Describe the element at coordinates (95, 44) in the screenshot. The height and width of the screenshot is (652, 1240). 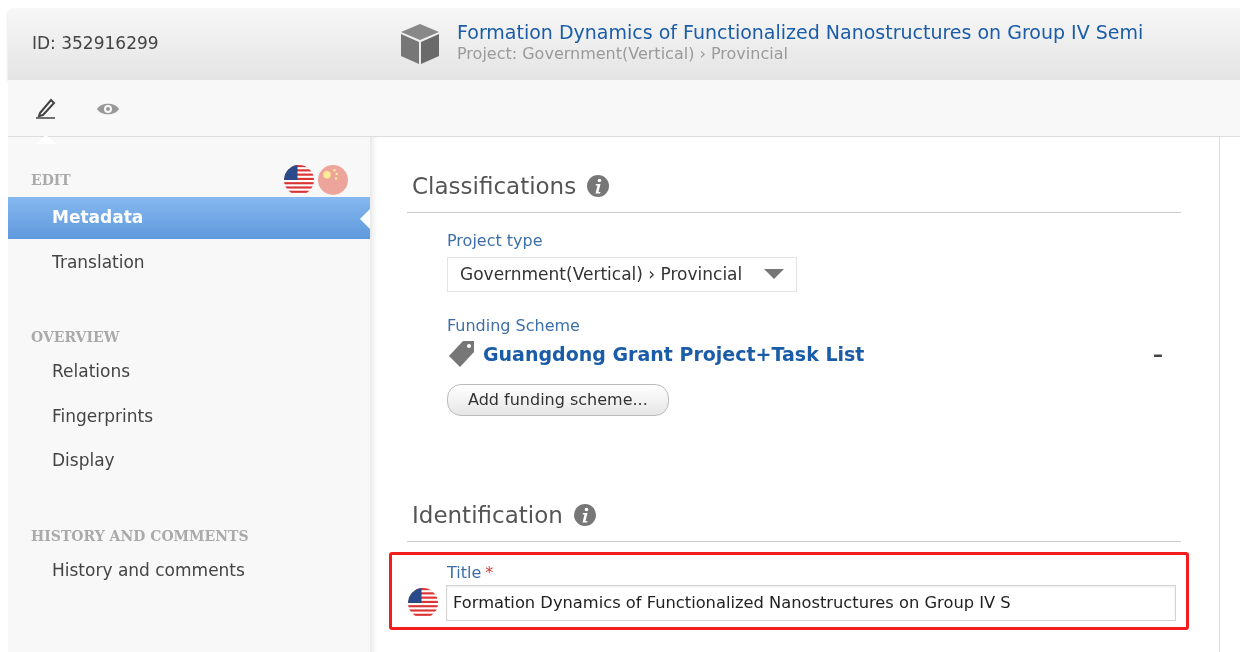
I see `record-id: ID: 352916299` at that location.